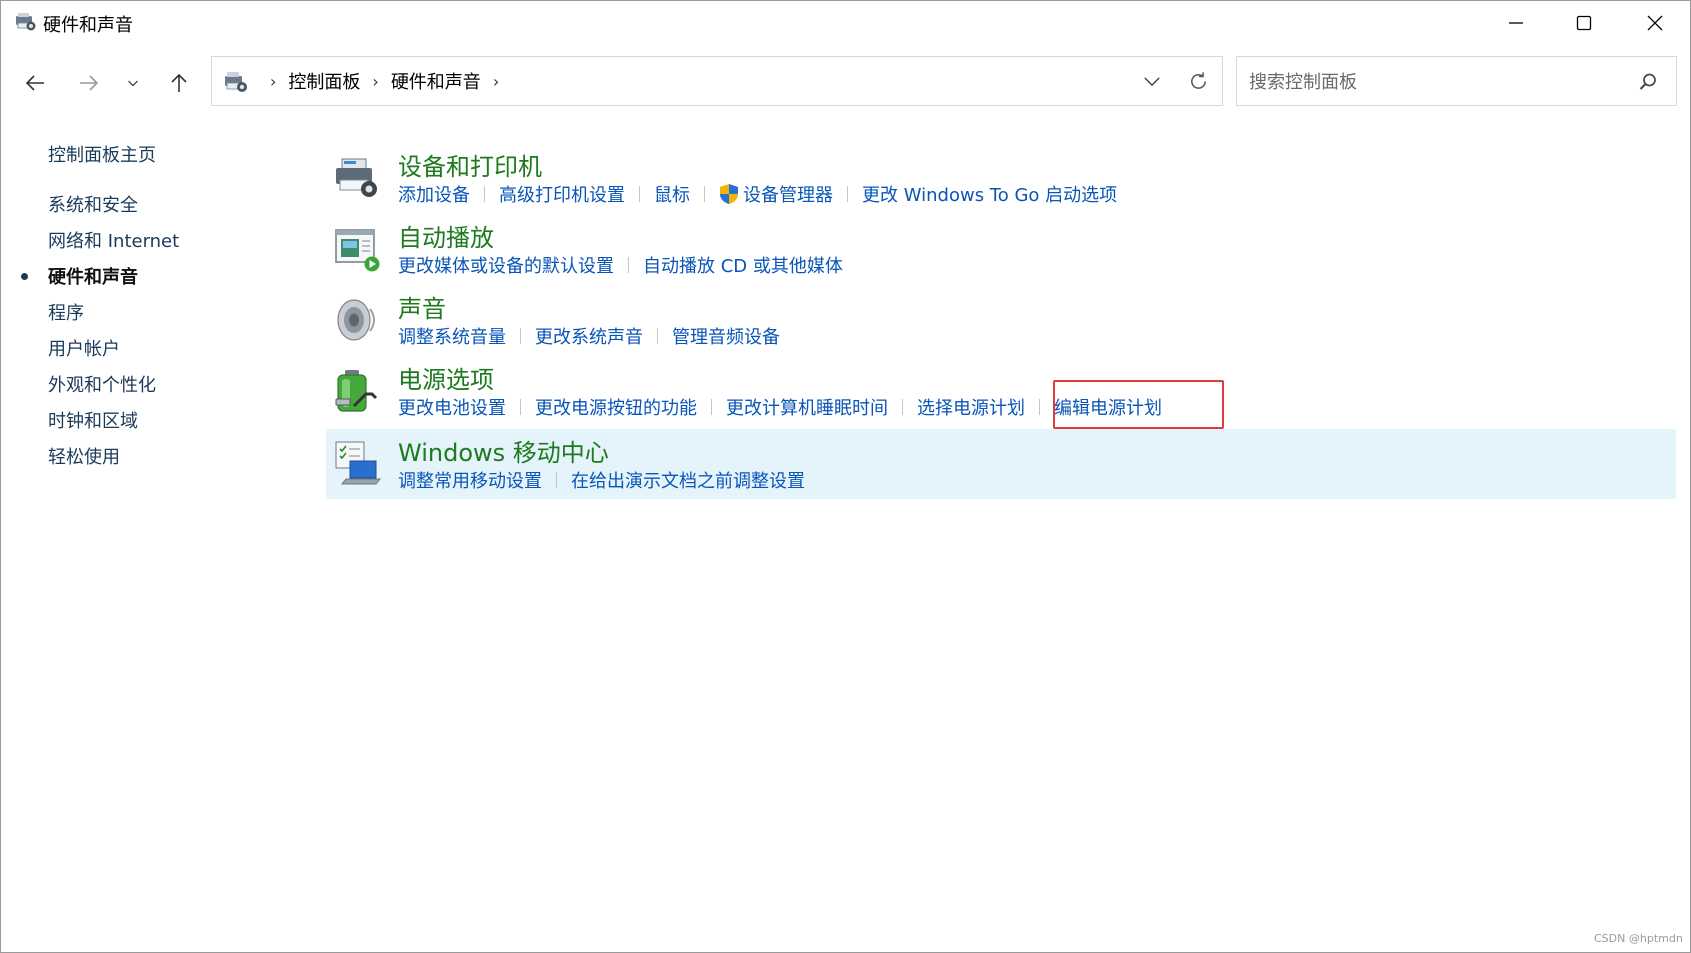 Image resolution: width=1691 pixels, height=953 pixels. I want to click on link-device-manager: 设备管理器, so click(788, 194).